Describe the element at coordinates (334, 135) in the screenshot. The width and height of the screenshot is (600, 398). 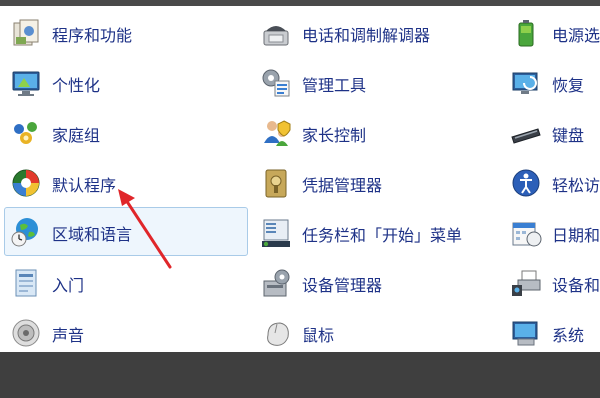
I see `item-label: 家长控制` at that location.